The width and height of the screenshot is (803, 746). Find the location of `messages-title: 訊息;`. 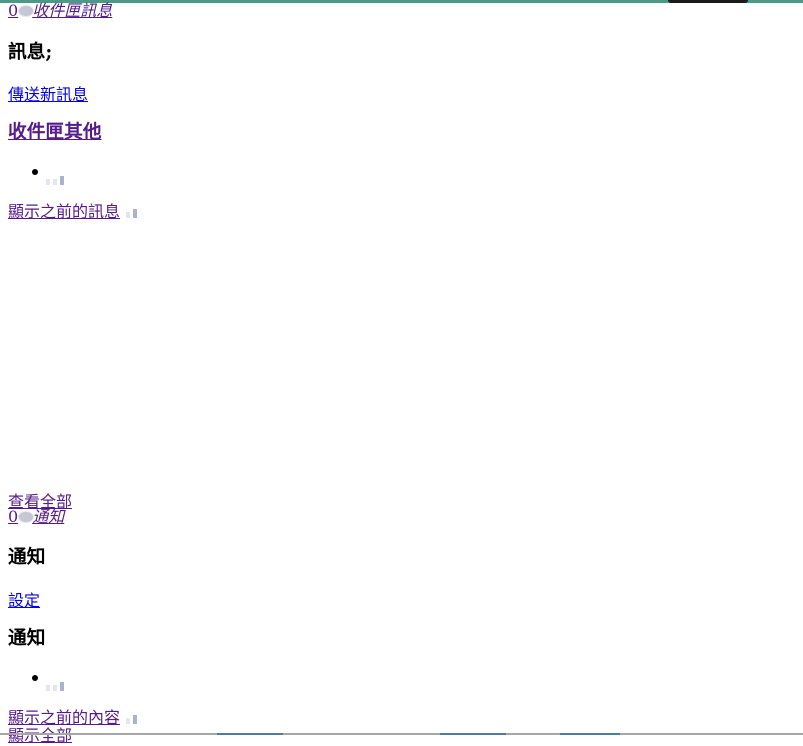

messages-title: 訊息; is located at coordinates (30, 52).